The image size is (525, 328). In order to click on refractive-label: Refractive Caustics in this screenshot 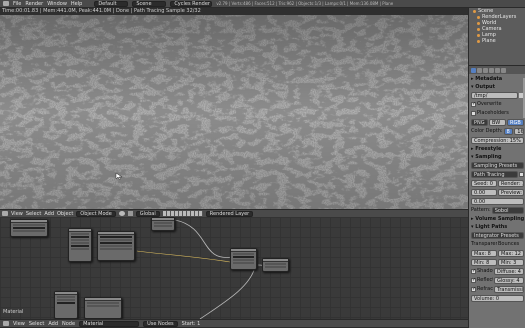, I will do `click(485, 289)`.